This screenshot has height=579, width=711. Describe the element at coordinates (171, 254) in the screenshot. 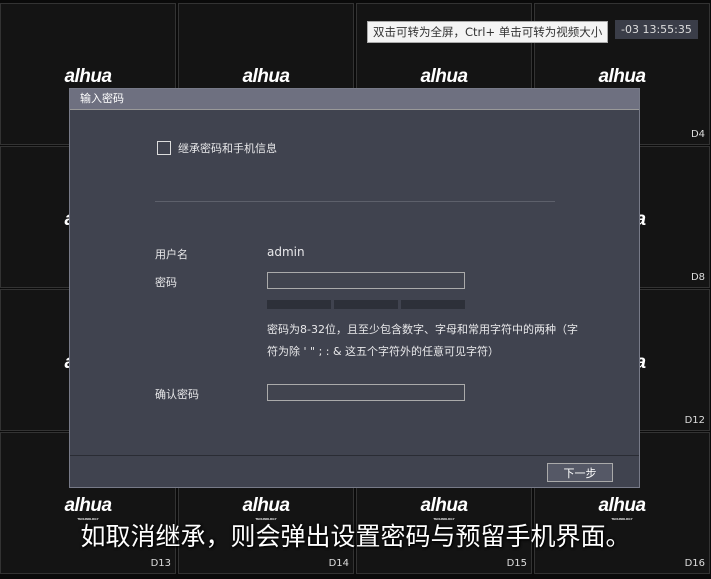

I see `username-label: 用户名` at that location.